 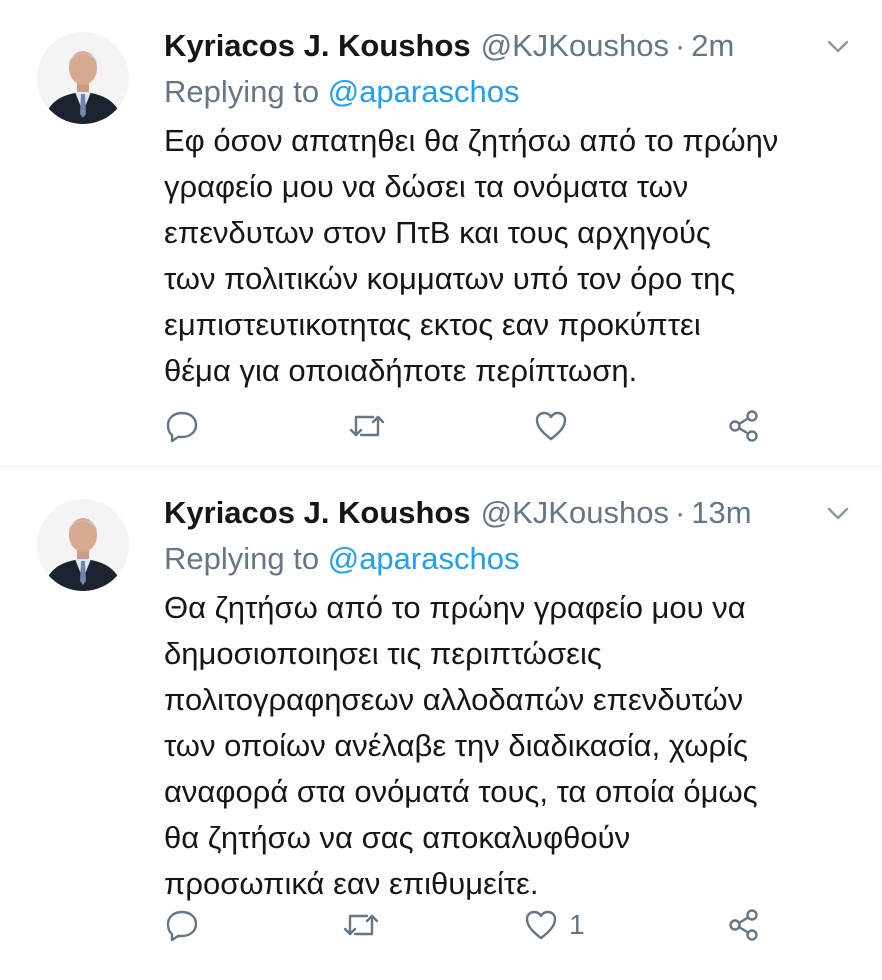 I want to click on tweet-actions: 1, so click(x=463, y=925).